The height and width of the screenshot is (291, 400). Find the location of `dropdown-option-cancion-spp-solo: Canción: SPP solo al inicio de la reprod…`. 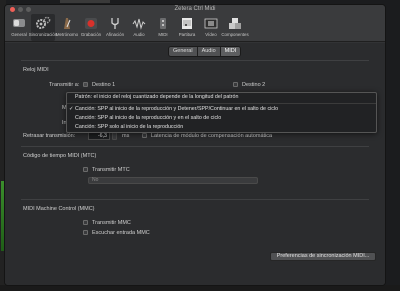

dropdown-option-cancion-spp-solo: Canción: SPP solo al inicio de la reprod… is located at coordinates (221, 127).